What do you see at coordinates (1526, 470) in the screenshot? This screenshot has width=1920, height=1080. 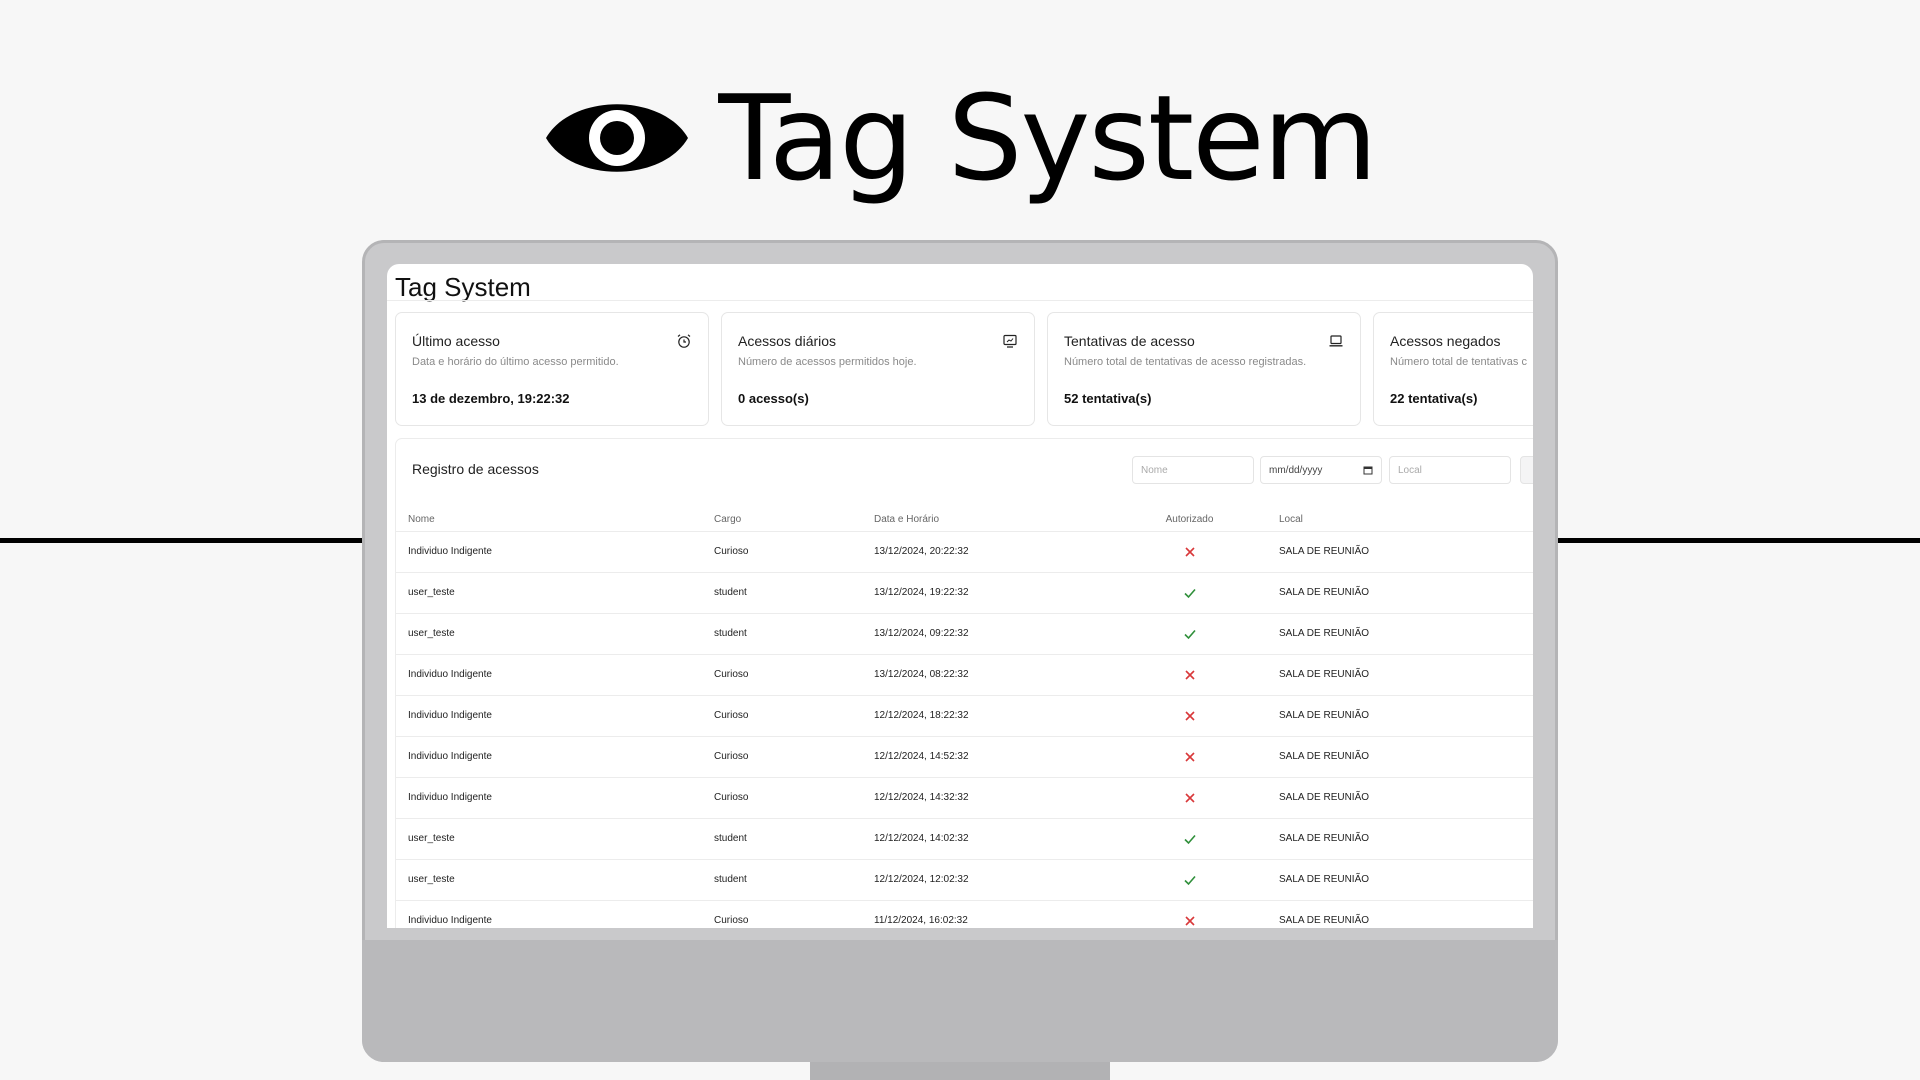 I see `search-button` at bounding box center [1526, 470].